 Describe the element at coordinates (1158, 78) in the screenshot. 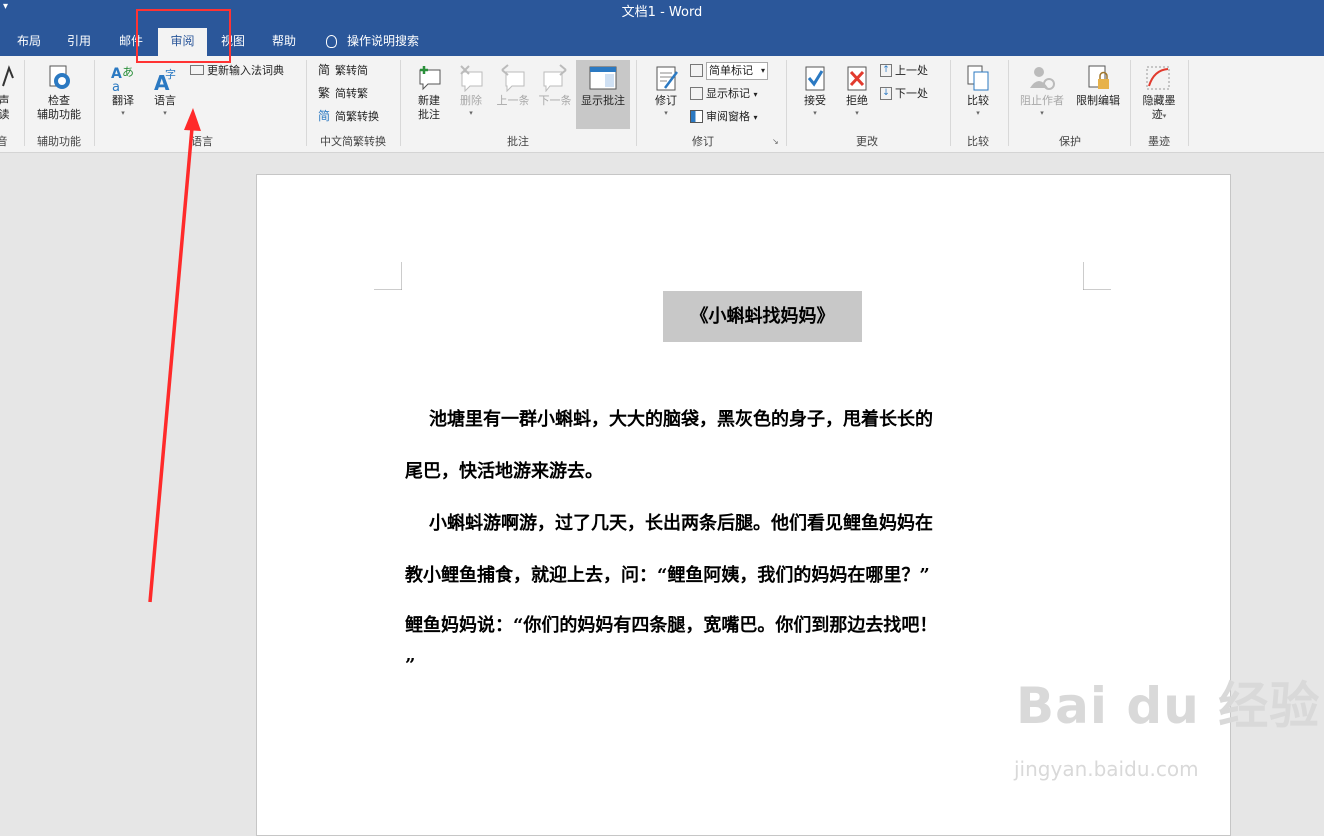

I see `hide-ink-icon` at that location.